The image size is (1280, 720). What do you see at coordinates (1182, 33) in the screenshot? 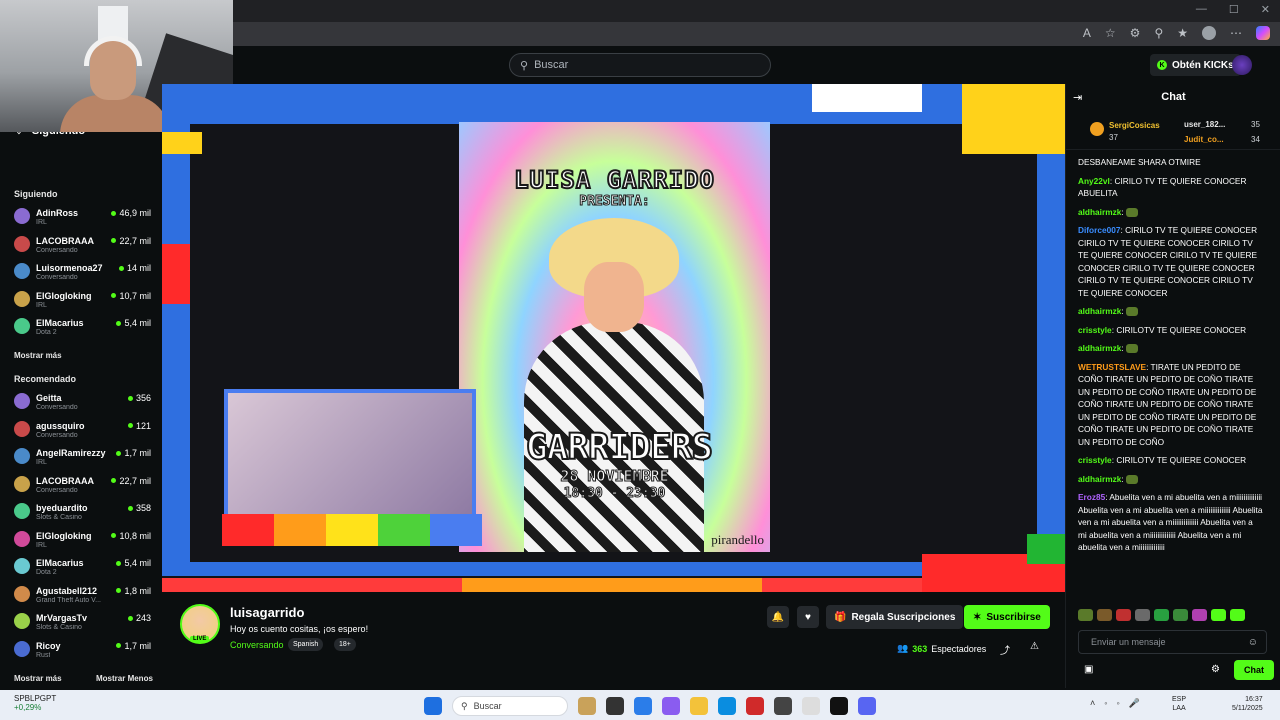
I see `favorites-icon: ★` at bounding box center [1182, 33].